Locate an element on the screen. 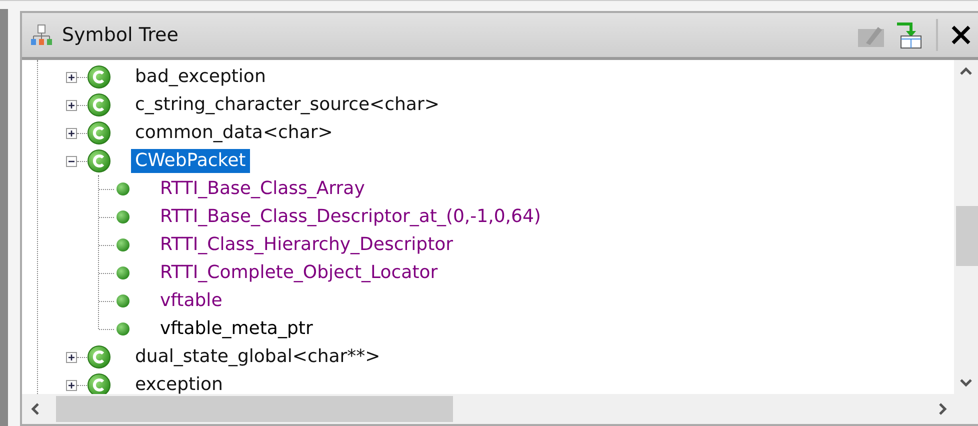 The width and height of the screenshot is (978, 426). tree-item: vftable_meta_ptr is located at coordinates (236, 329).